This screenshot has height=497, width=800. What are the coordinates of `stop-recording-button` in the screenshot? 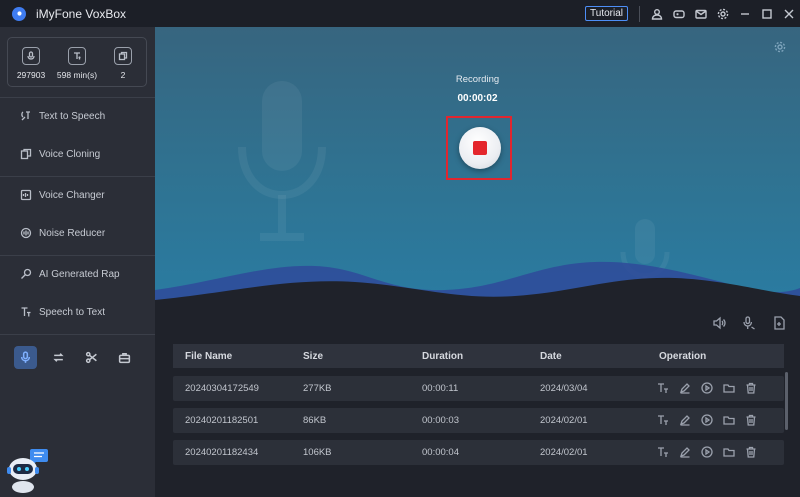 It's located at (480, 148).